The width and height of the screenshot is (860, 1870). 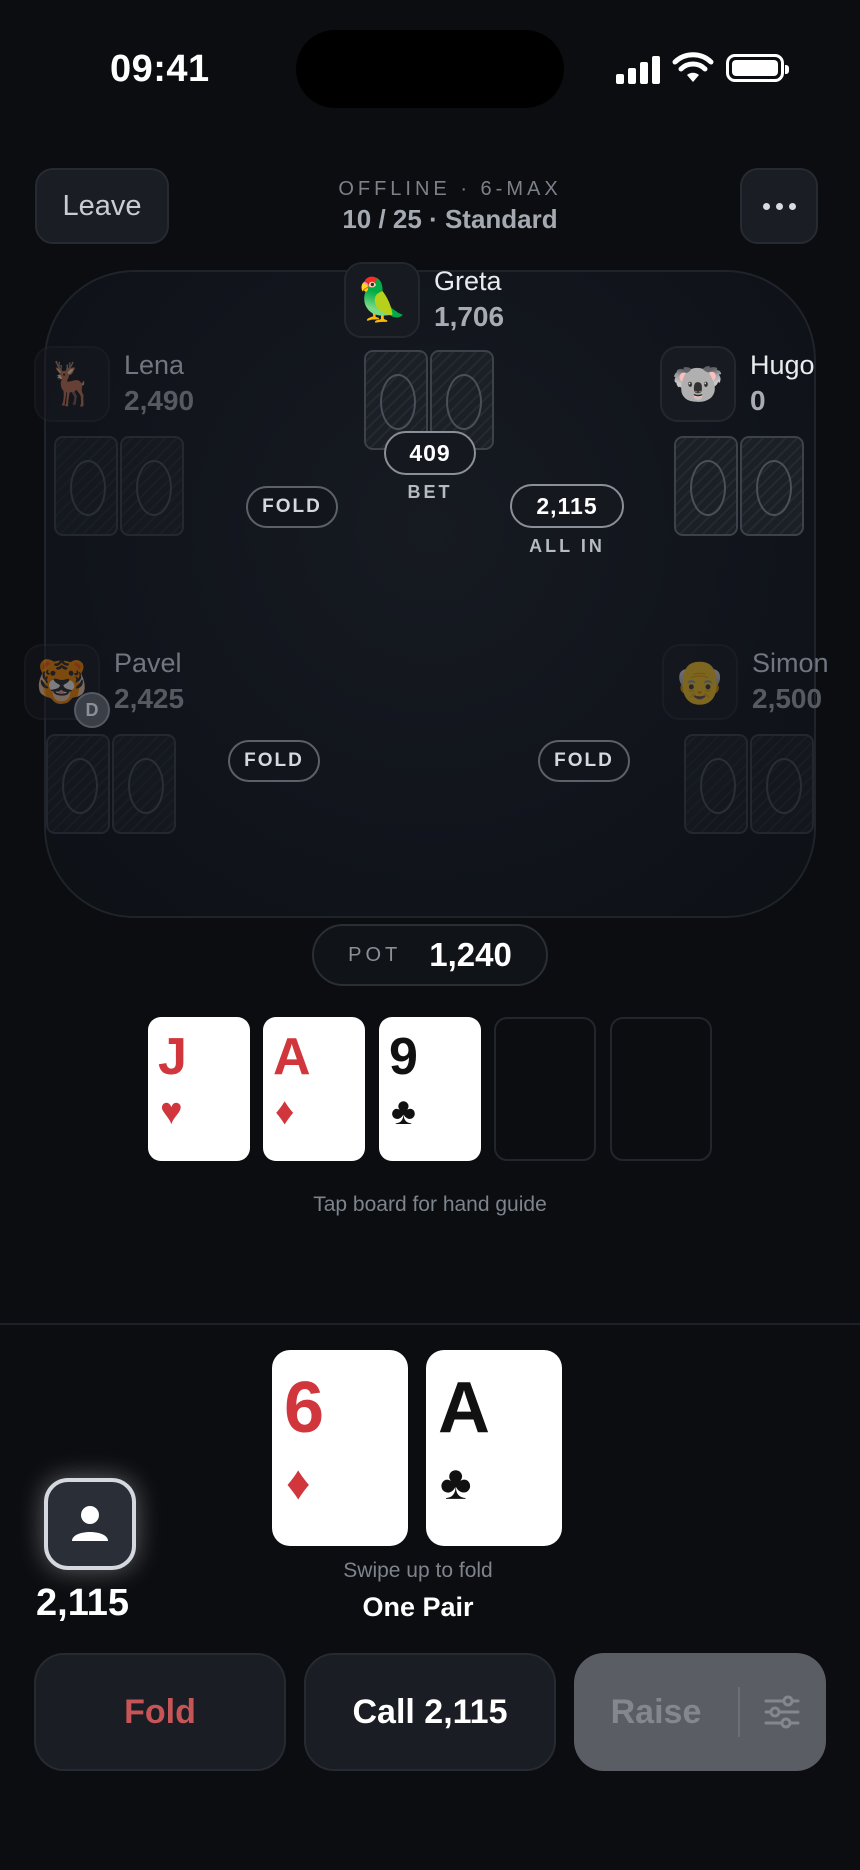 I want to click on bet-label-greta: BET, so click(x=430, y=492).